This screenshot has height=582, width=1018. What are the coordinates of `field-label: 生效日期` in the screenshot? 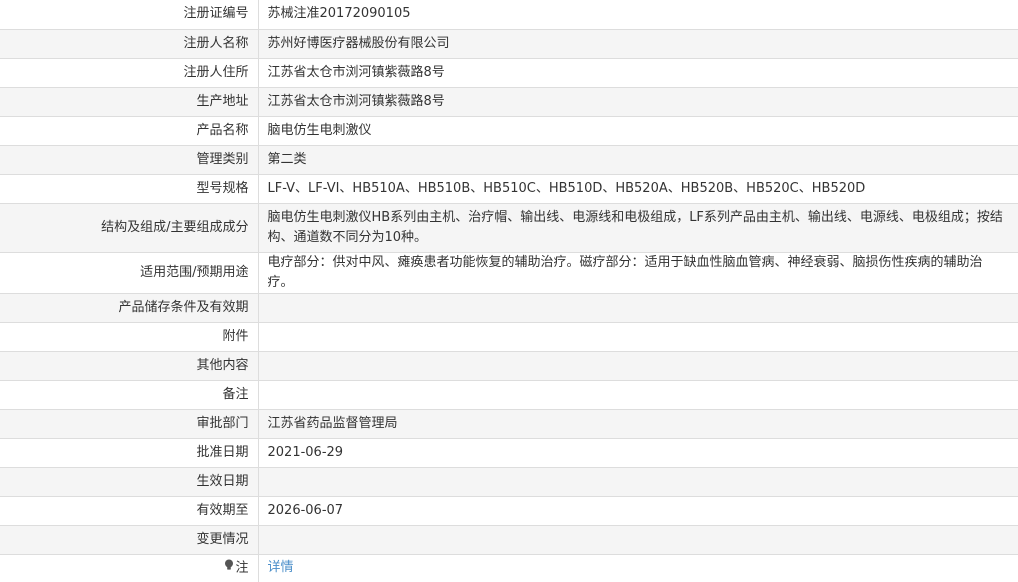 It's located at (129, 482).